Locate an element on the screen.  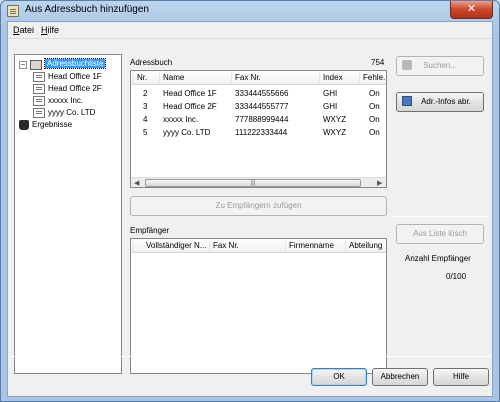
tree-root-item: − Adressbuchliste is located at coordinates (69, 64).